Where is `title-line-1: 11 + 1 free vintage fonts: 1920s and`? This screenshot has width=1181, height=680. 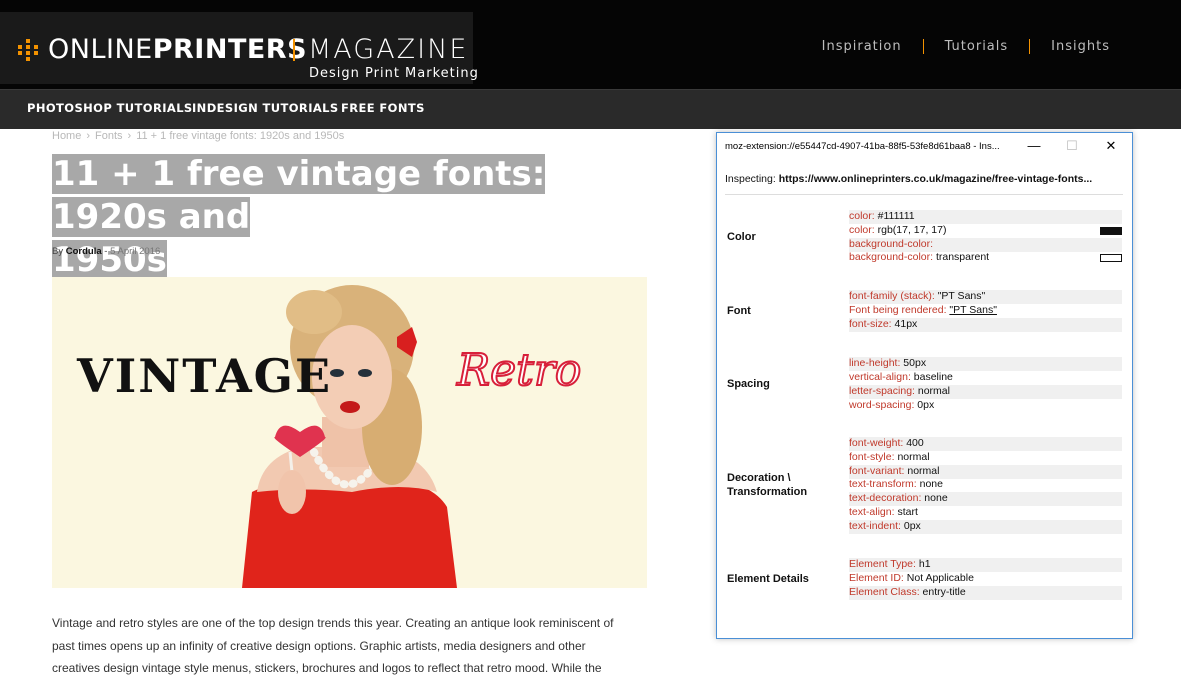
title-line-1: 11 + 1 free vintage fonts: 1920s and is located at coordinates (299, 195).